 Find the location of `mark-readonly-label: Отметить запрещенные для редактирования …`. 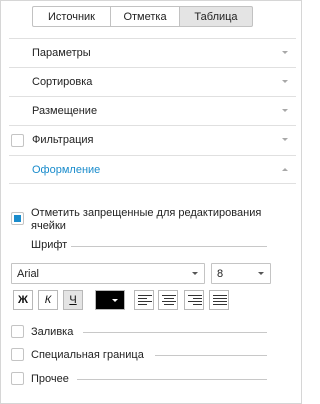

mark-readonly-label: Отметить запрещенные для редактирования … is located at coordinates (146, 219).